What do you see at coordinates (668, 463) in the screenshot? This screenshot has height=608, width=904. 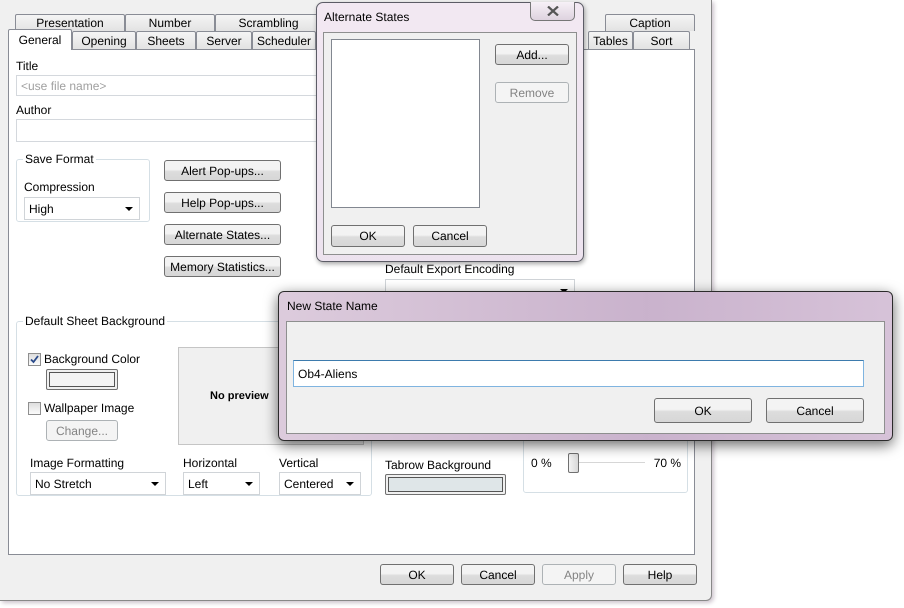 I see `slider-max-label: 70 %` at bounding box center [668, 463].